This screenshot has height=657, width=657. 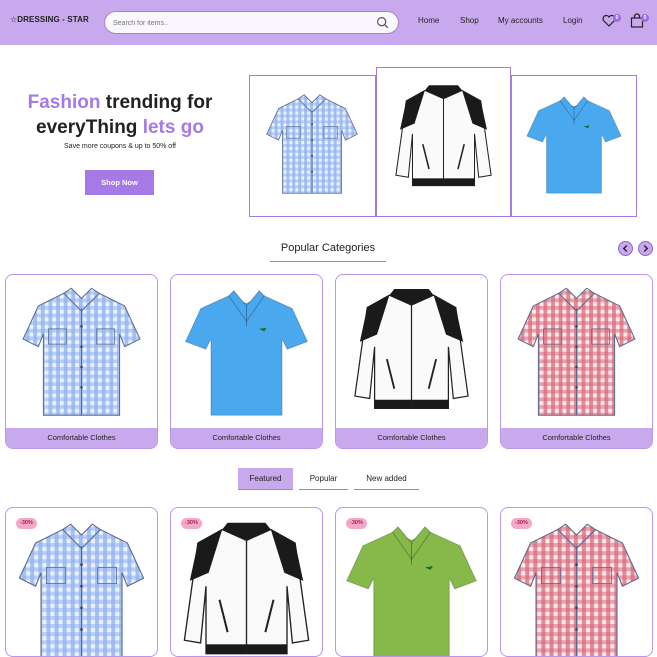 I want to click on nav-link-home: Home, so click(x=428, y=20).